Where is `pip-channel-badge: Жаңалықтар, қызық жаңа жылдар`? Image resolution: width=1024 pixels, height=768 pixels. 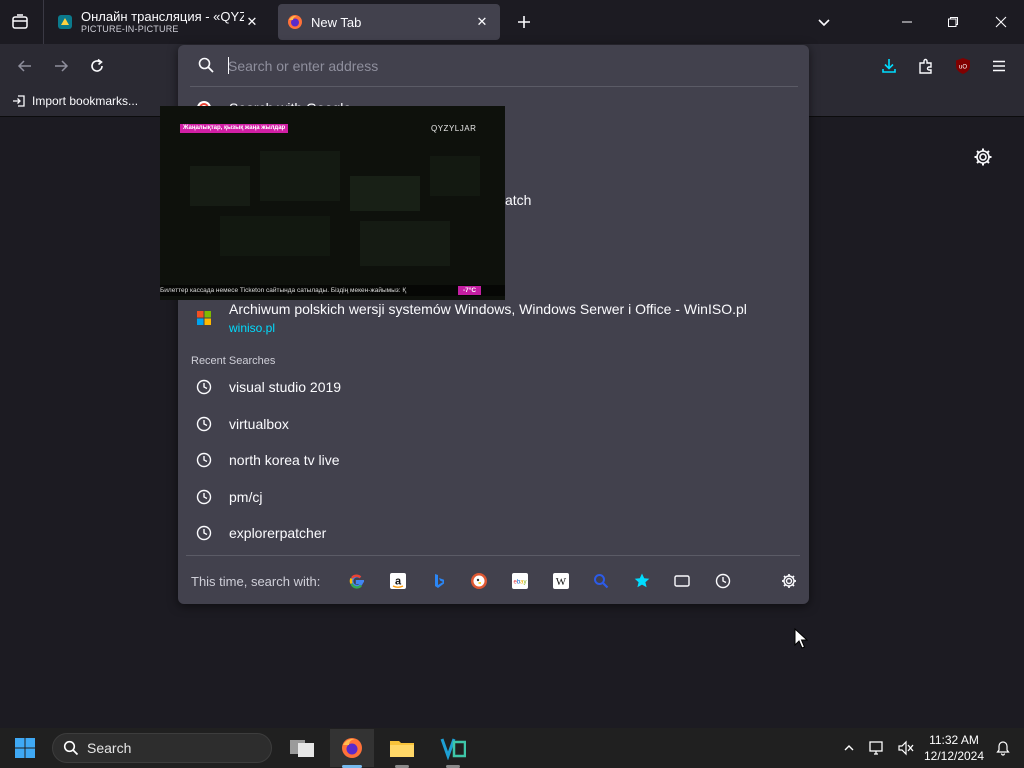 pip-channel-badge: Жаңалықтар, қызық жаңа жылдар is located at coordinates (234, 128).